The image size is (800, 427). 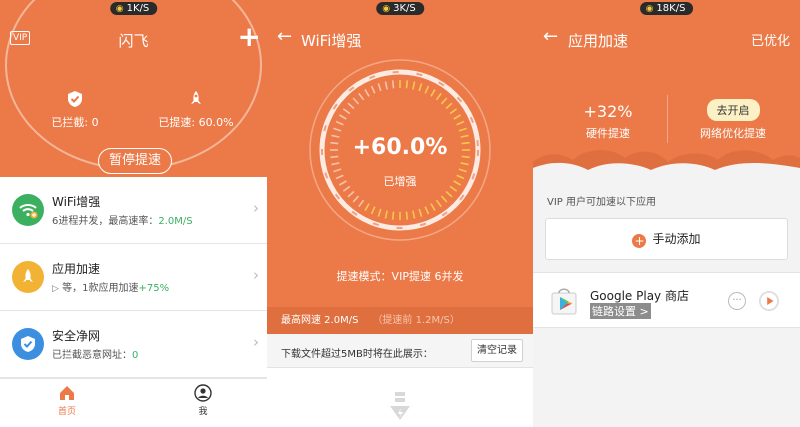 I want to click on speed-summary-bar: 最高网速 2.0M/S （提速前 1.2M/S）, so click(x=400, y=320).